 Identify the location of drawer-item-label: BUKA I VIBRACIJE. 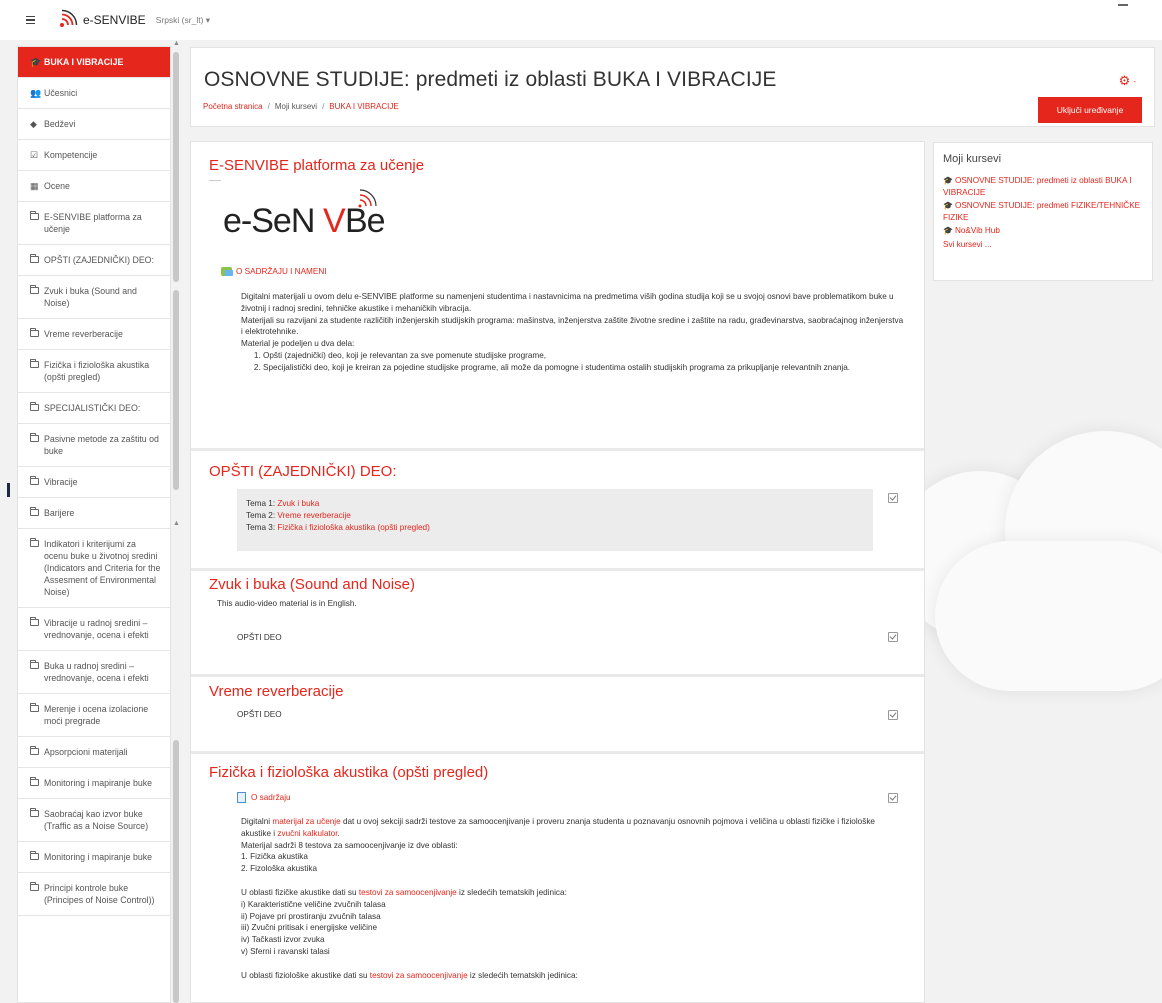
(84, 62).